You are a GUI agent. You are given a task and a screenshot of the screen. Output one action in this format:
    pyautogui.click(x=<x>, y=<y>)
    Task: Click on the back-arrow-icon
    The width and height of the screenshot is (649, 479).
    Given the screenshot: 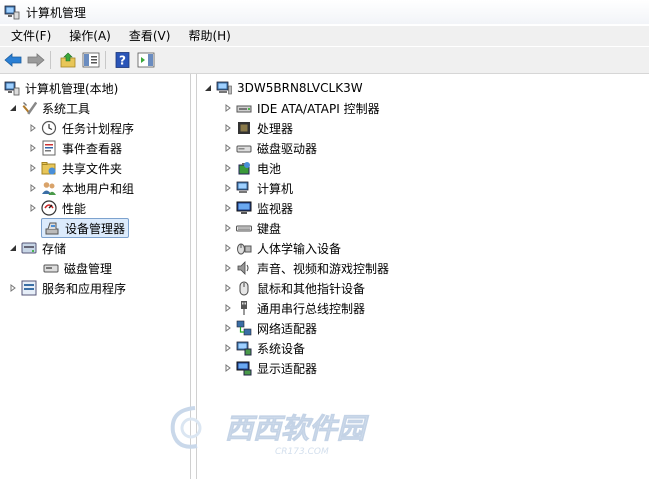 What is the action you would take?
    pyautogui.click(x=13, y=60)
    